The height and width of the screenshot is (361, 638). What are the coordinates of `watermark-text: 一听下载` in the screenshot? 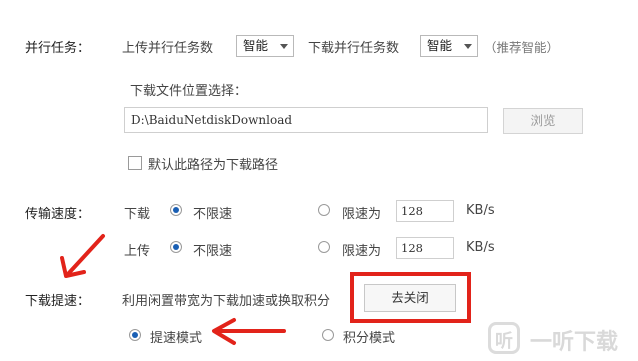 It's located at (574, 342).